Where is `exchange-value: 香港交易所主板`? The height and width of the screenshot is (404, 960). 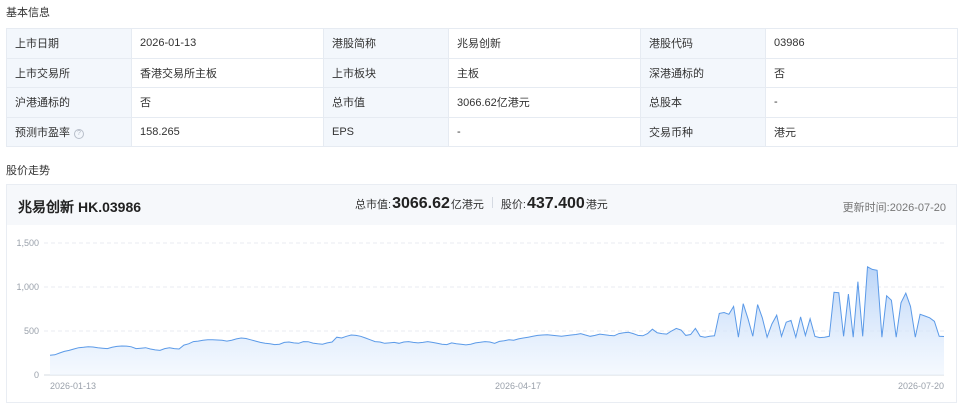
exchange-value: 香港交易所主板 is located at coordinates (227, 72).